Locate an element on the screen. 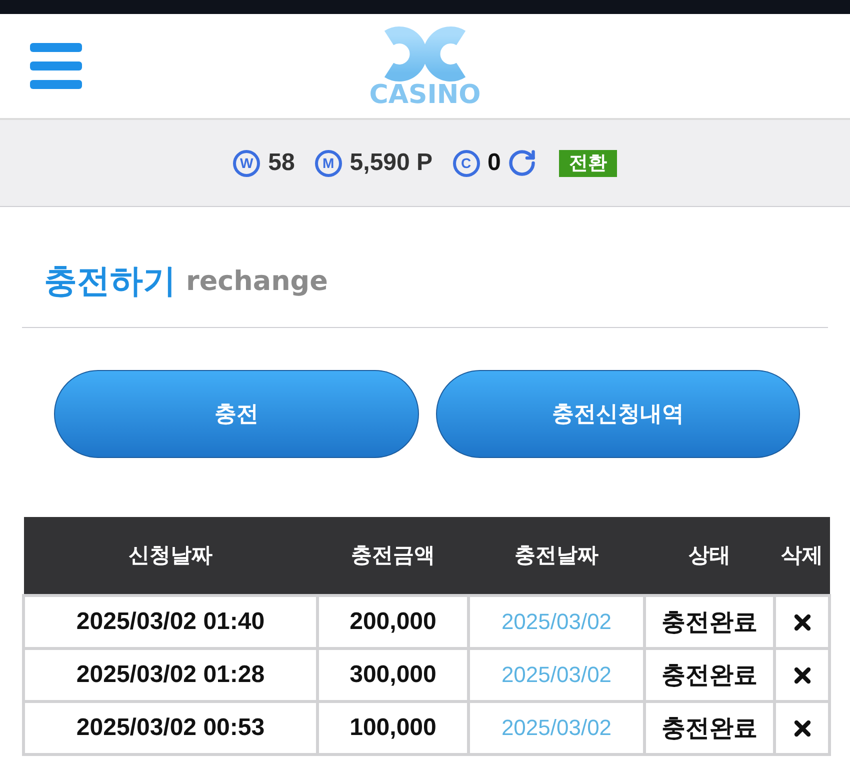  currency-symbol: M is located at coordinates (328, 163).